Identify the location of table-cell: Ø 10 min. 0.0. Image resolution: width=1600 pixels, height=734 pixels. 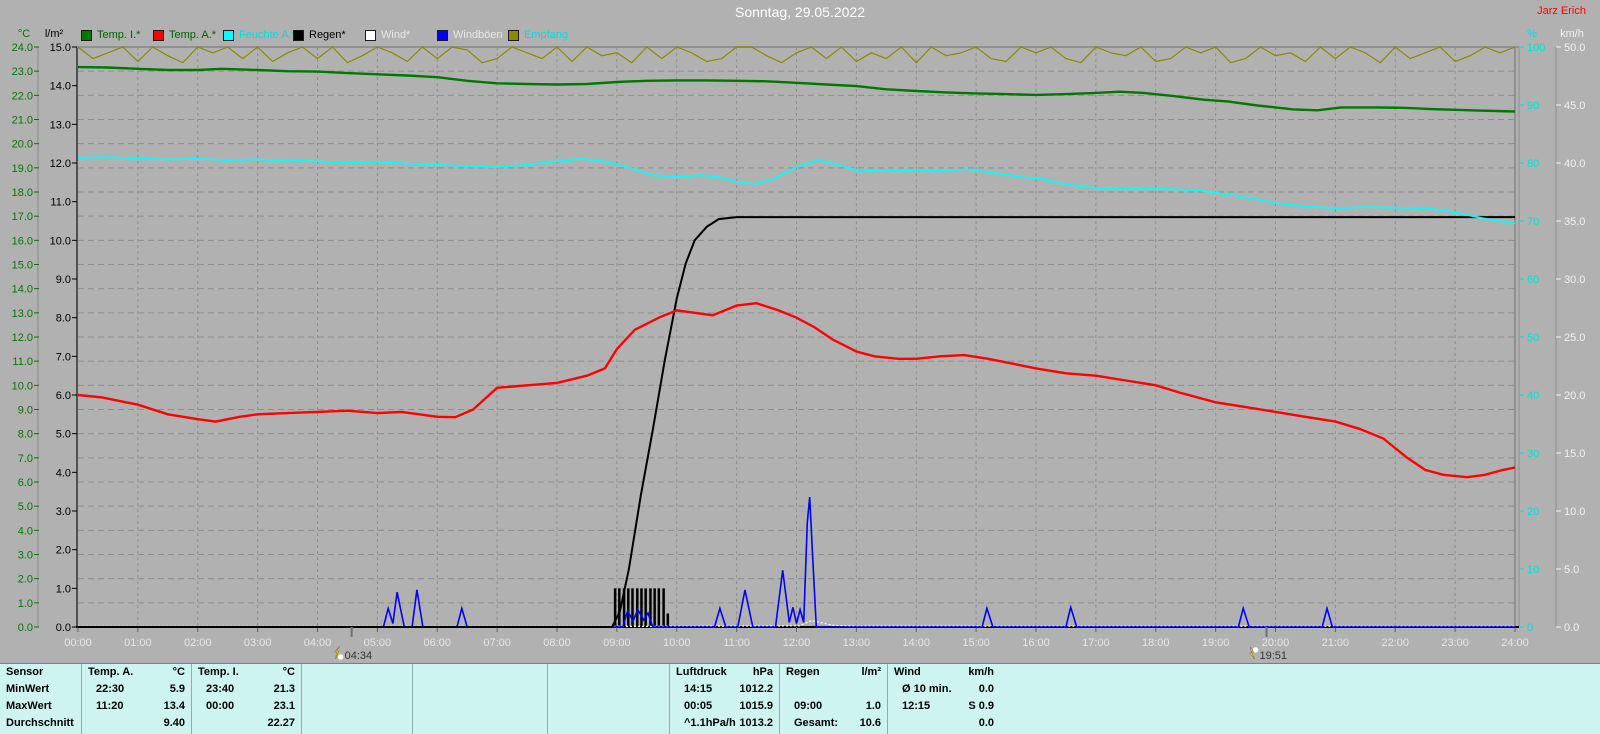
(944, 689).